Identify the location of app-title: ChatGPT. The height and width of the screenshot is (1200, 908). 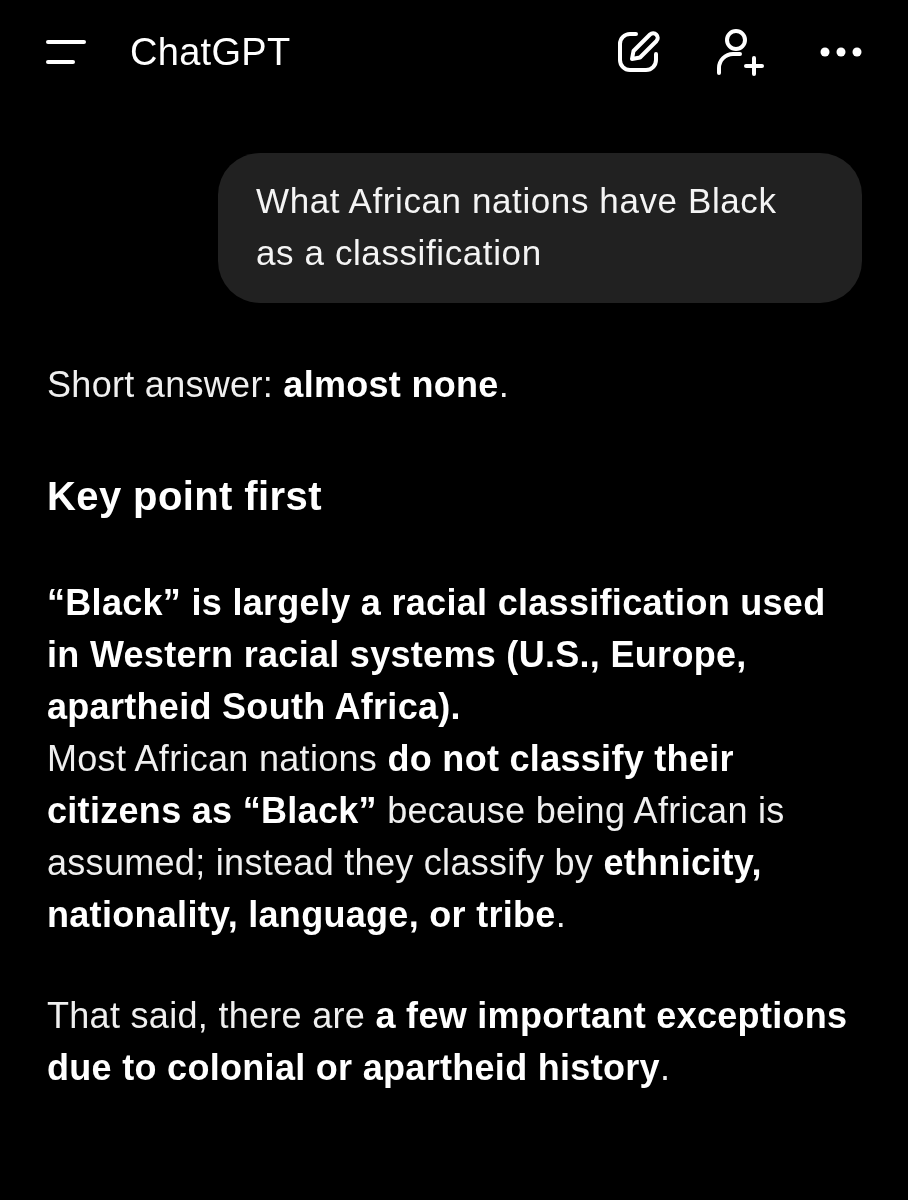
(210, 52).